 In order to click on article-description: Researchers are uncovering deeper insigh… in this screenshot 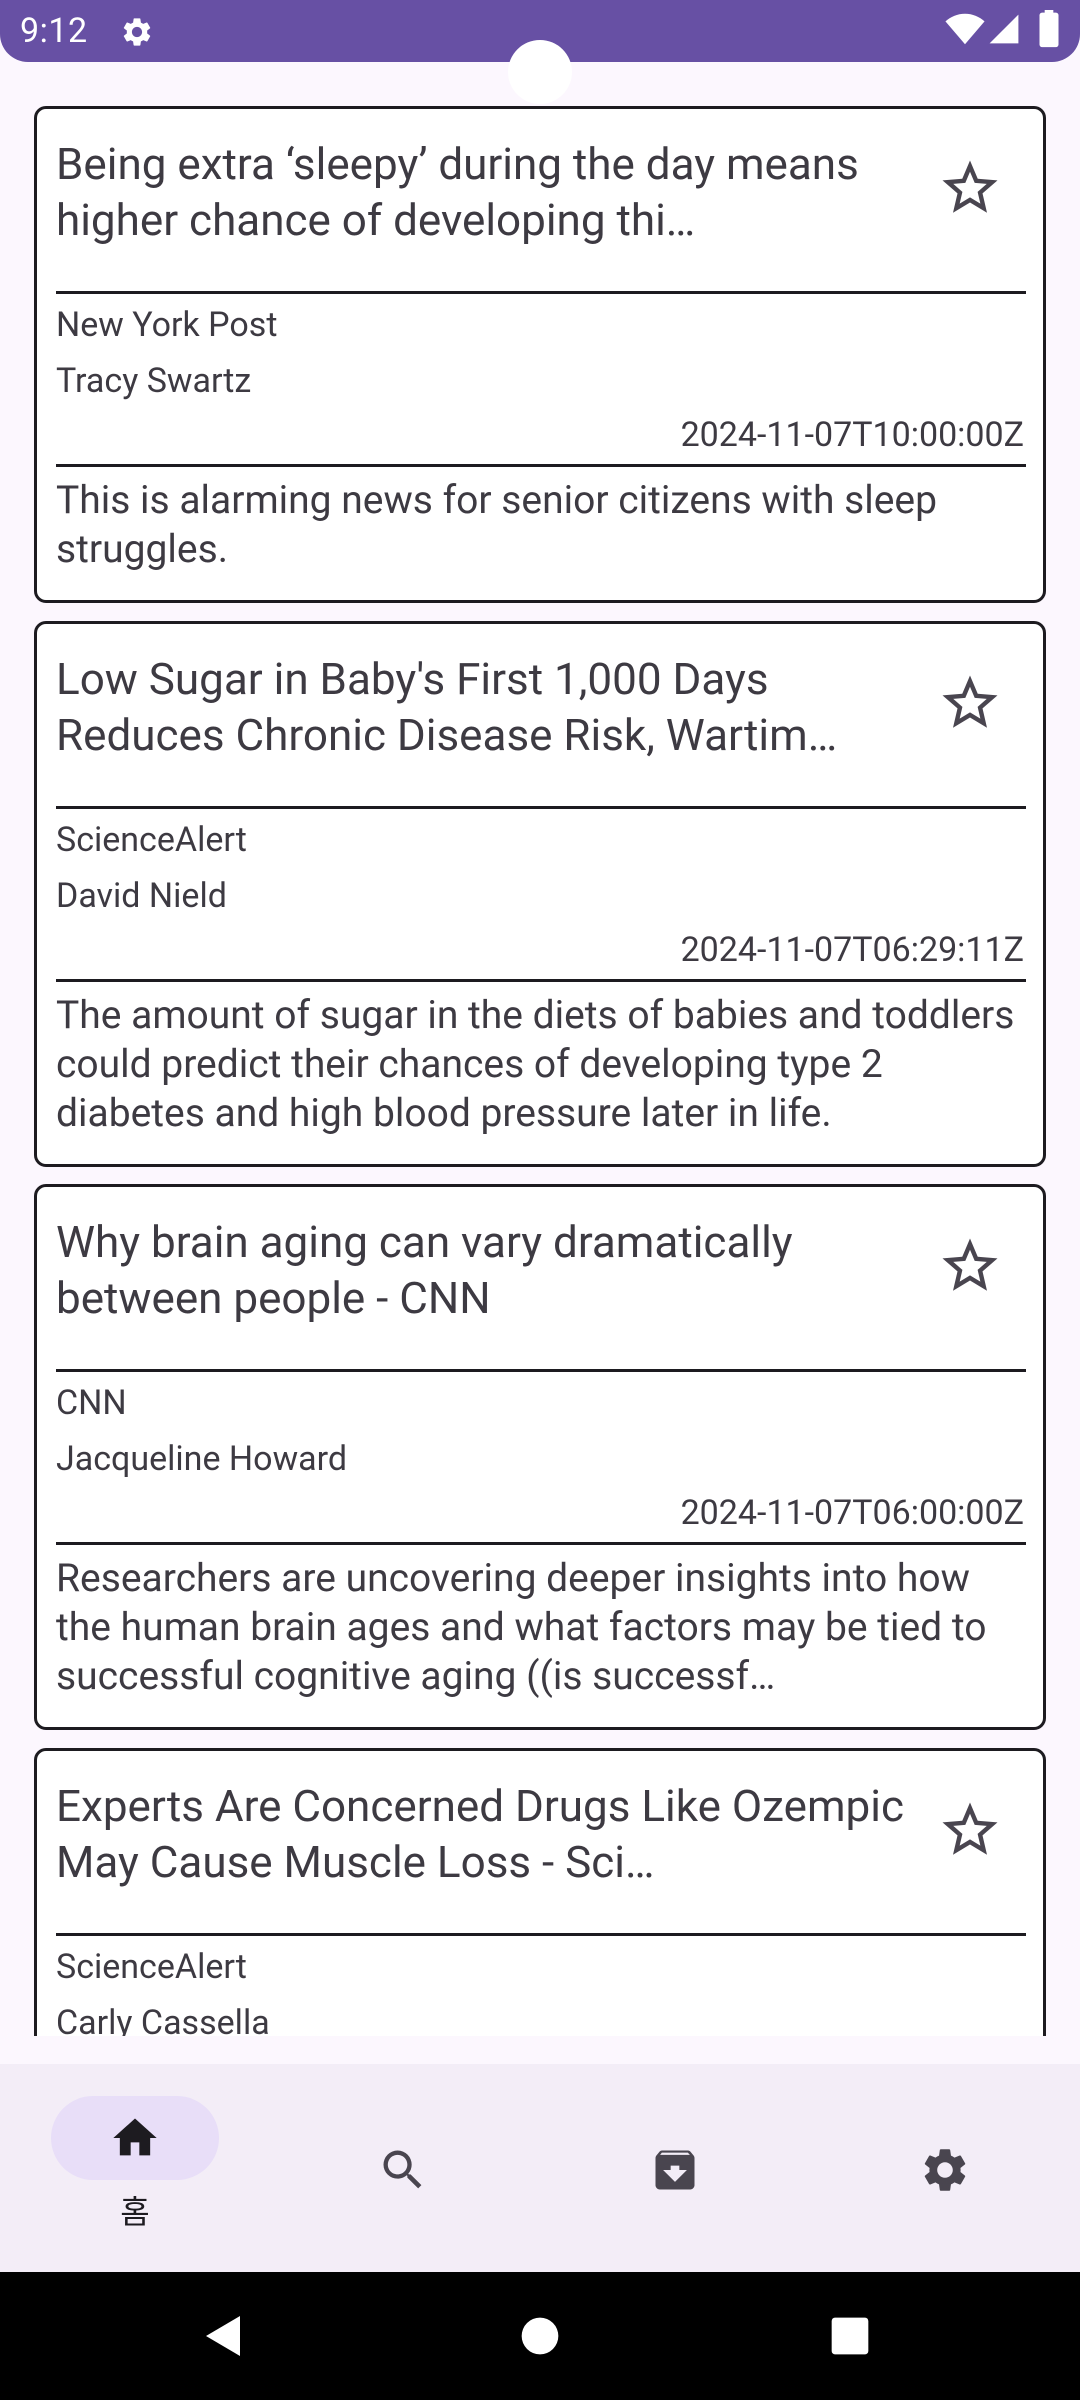, I will do `click(521, 1627)`.